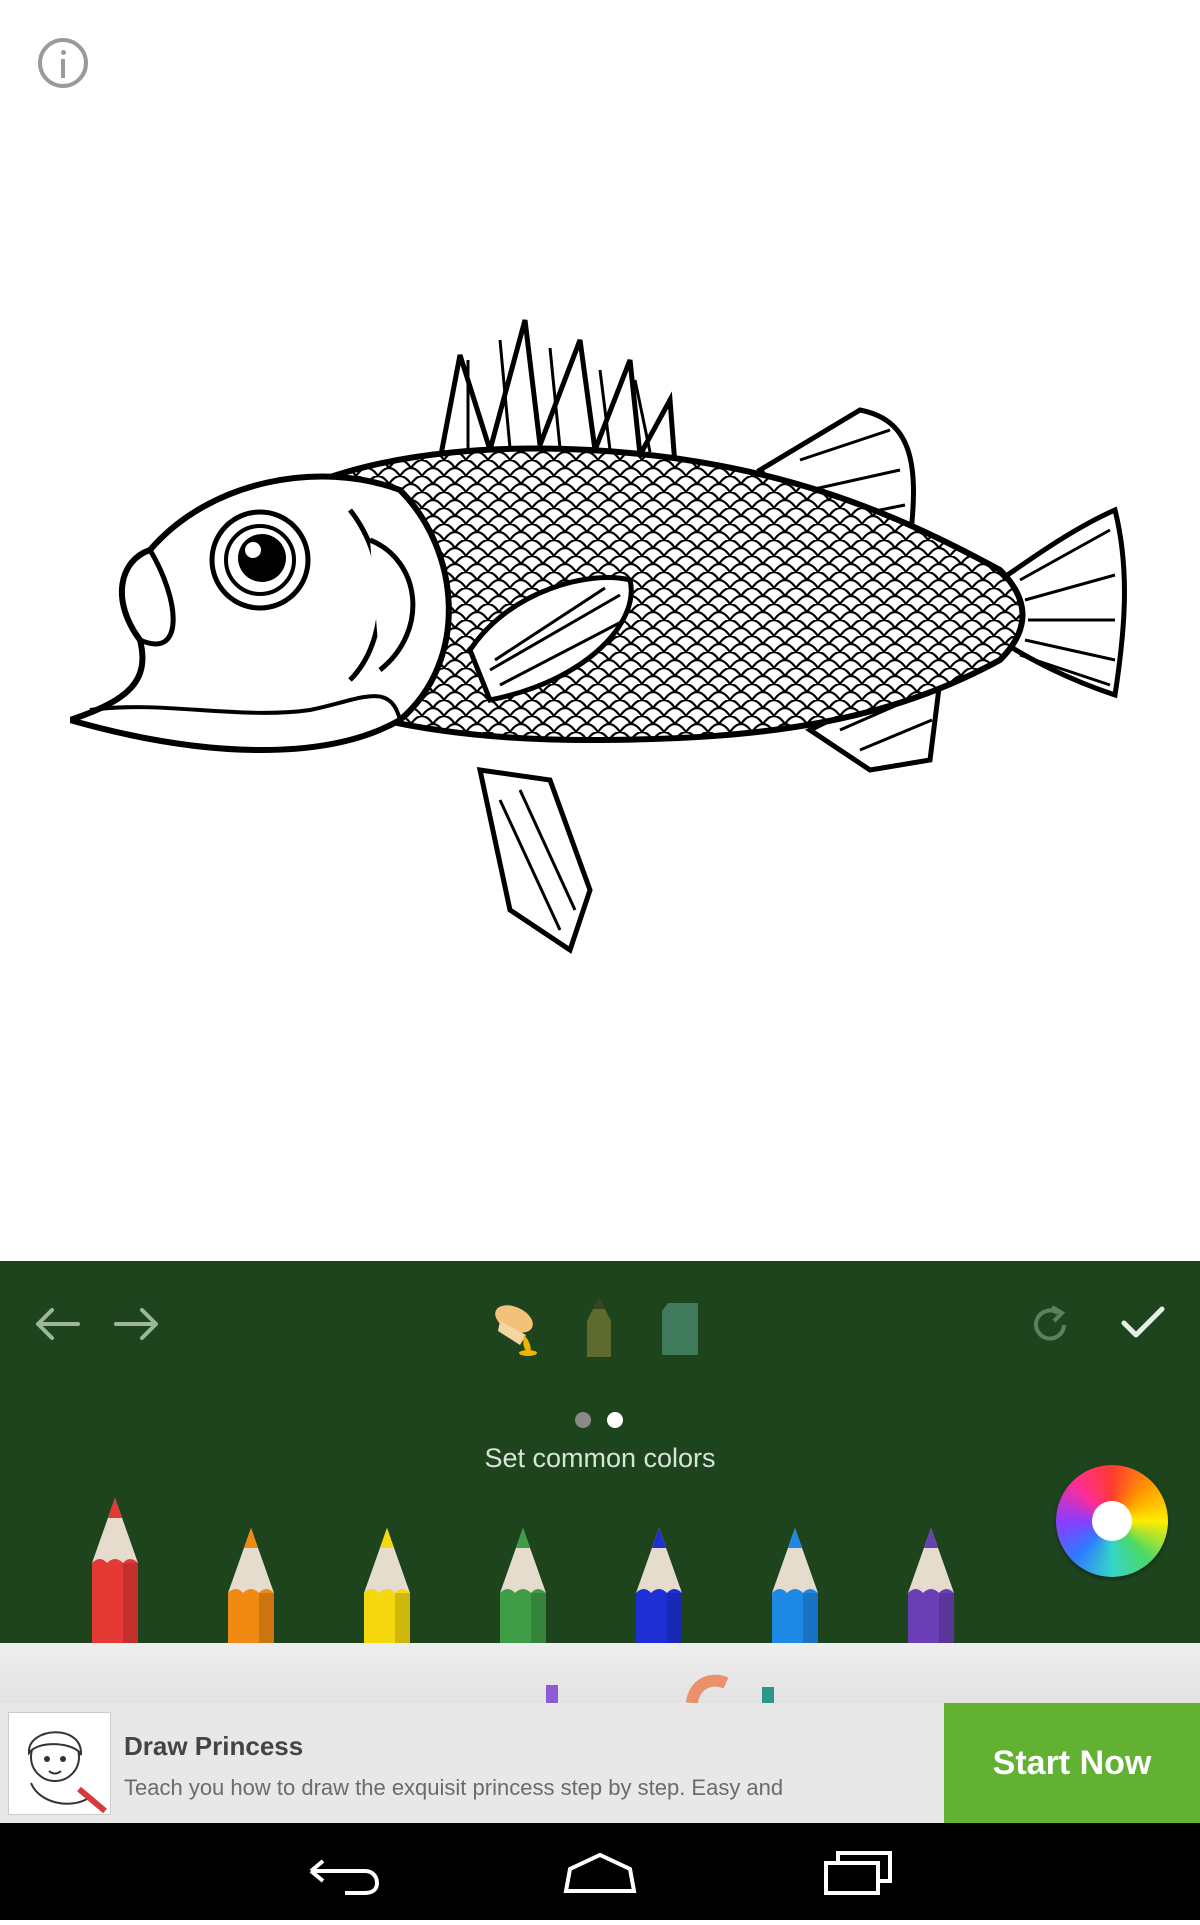 This screenshot has height=1925, width=1200. Describe the element at coordinates (63, 63) in the screenshot. I see `info-icon` at that location.